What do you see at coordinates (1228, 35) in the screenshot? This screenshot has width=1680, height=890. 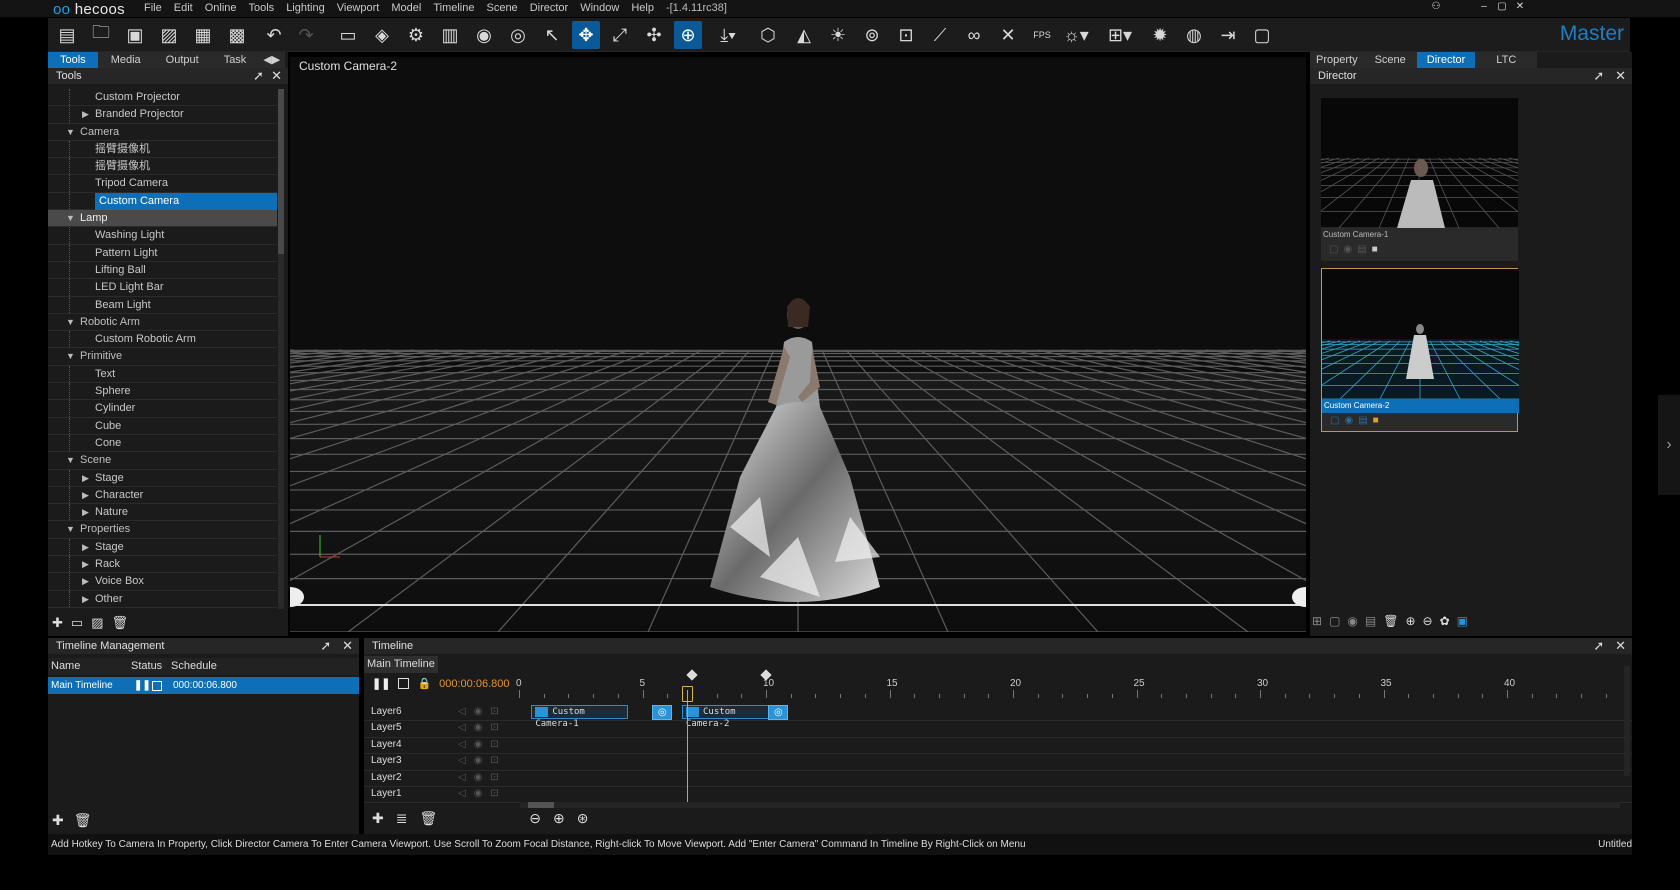 I see `exit-icon: ⇥` at bounding box center [1228, 35].